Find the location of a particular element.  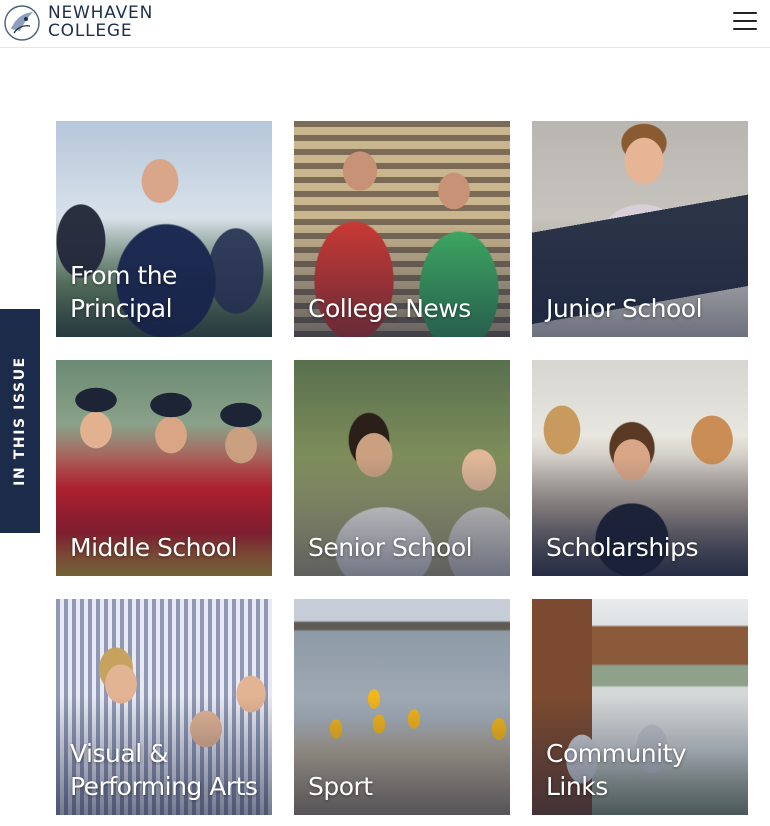

tile-middle-school: Middle School is located at coordinates (164, 468).